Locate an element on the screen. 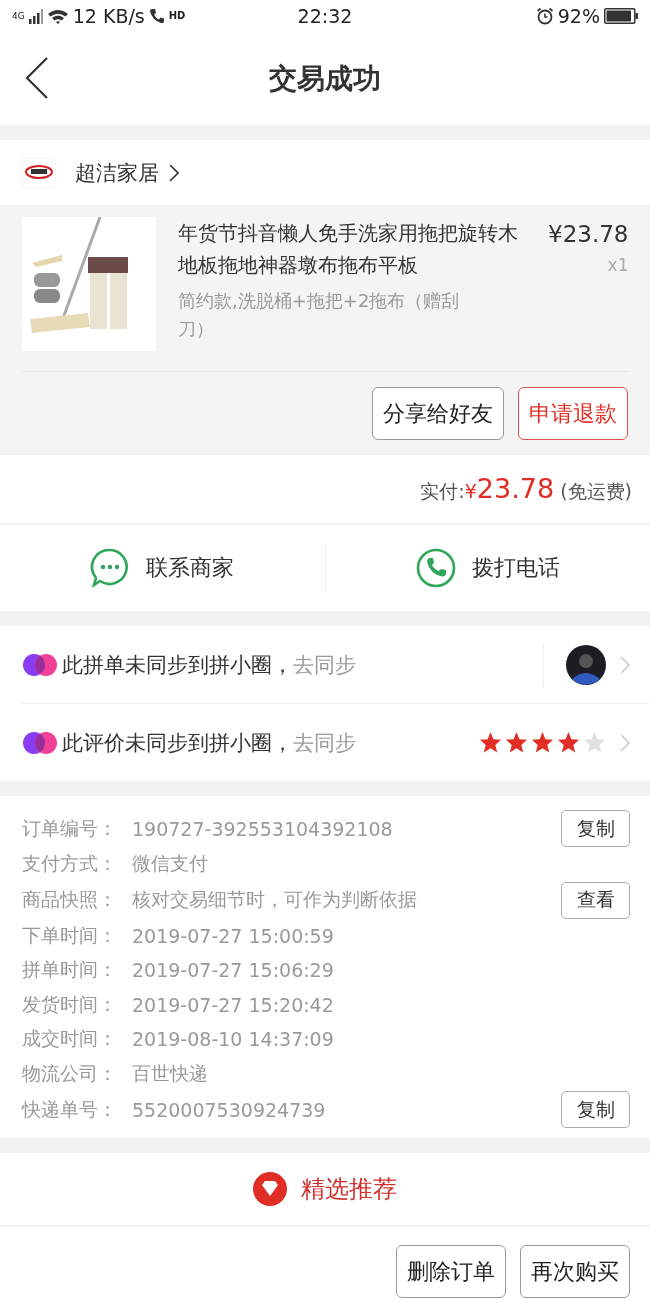 This screenshot has height=1300, width=650. page-title: 交易成功 is located at coordinates (325, 78).